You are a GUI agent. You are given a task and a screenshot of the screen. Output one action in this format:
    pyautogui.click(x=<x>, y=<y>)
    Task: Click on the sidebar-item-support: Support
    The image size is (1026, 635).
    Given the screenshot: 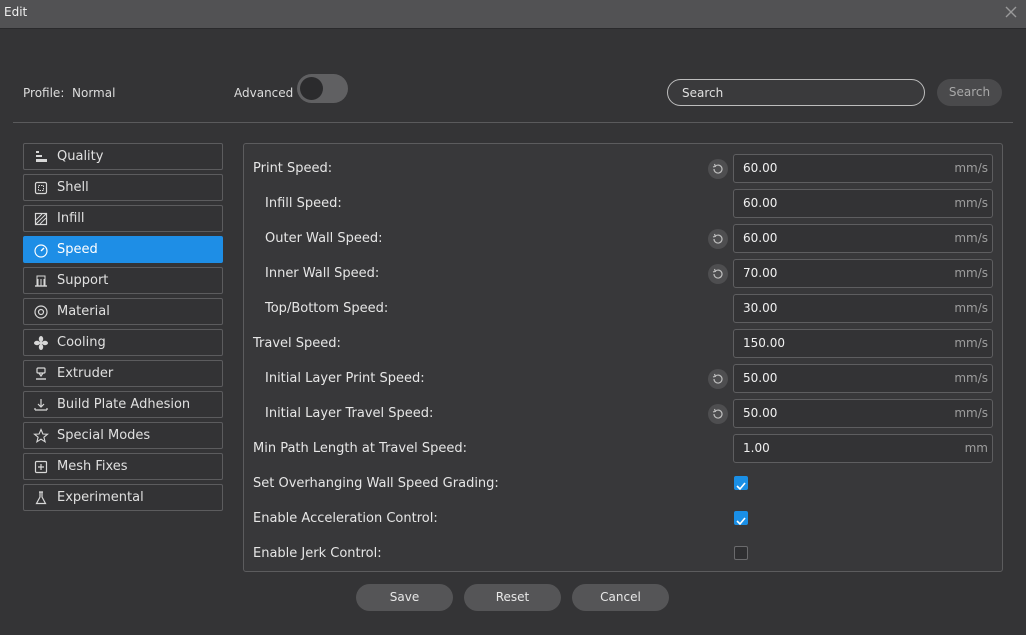 What is the action you would take?
    pyautogui.click(x=123, y=280)
    